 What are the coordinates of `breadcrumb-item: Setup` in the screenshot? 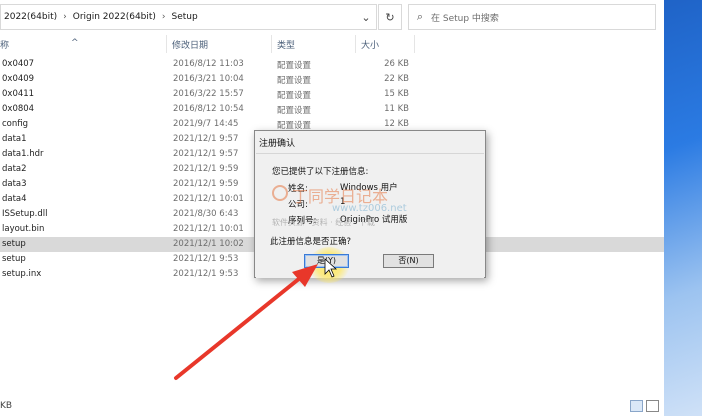 It's located at (185, 17).